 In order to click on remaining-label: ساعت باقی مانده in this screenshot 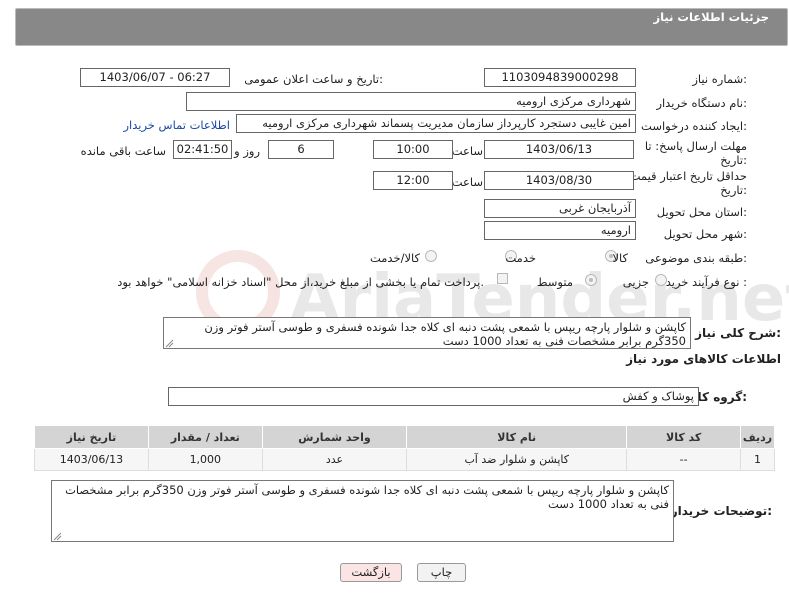, I will do `click(123, 151)`.